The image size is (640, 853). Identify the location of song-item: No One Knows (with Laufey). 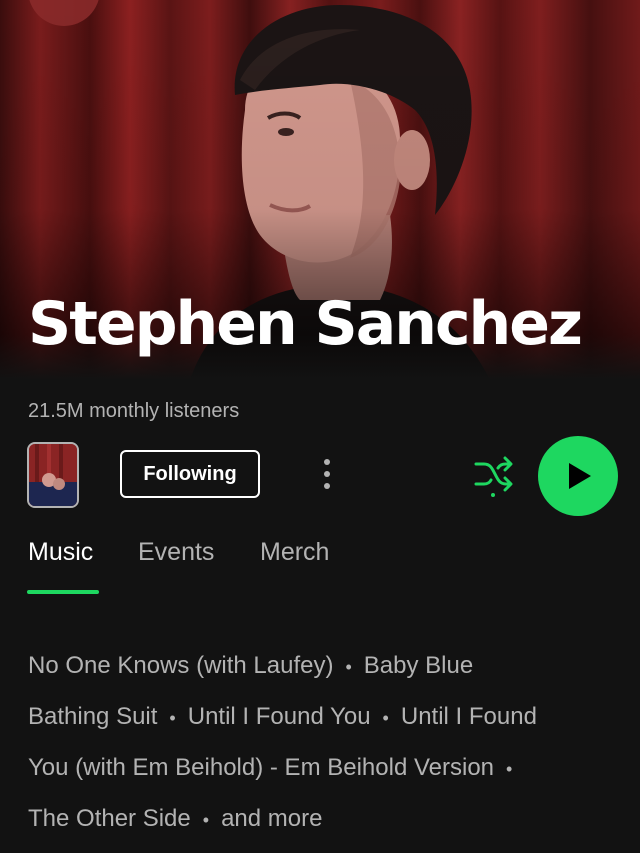
(180, 665).